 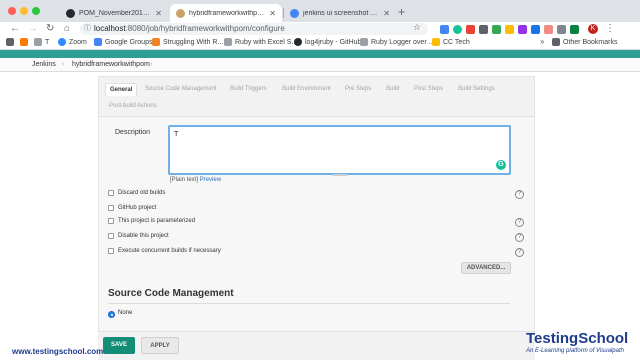 I want to click on save-button: SAVE, so click(x=119, y=345).